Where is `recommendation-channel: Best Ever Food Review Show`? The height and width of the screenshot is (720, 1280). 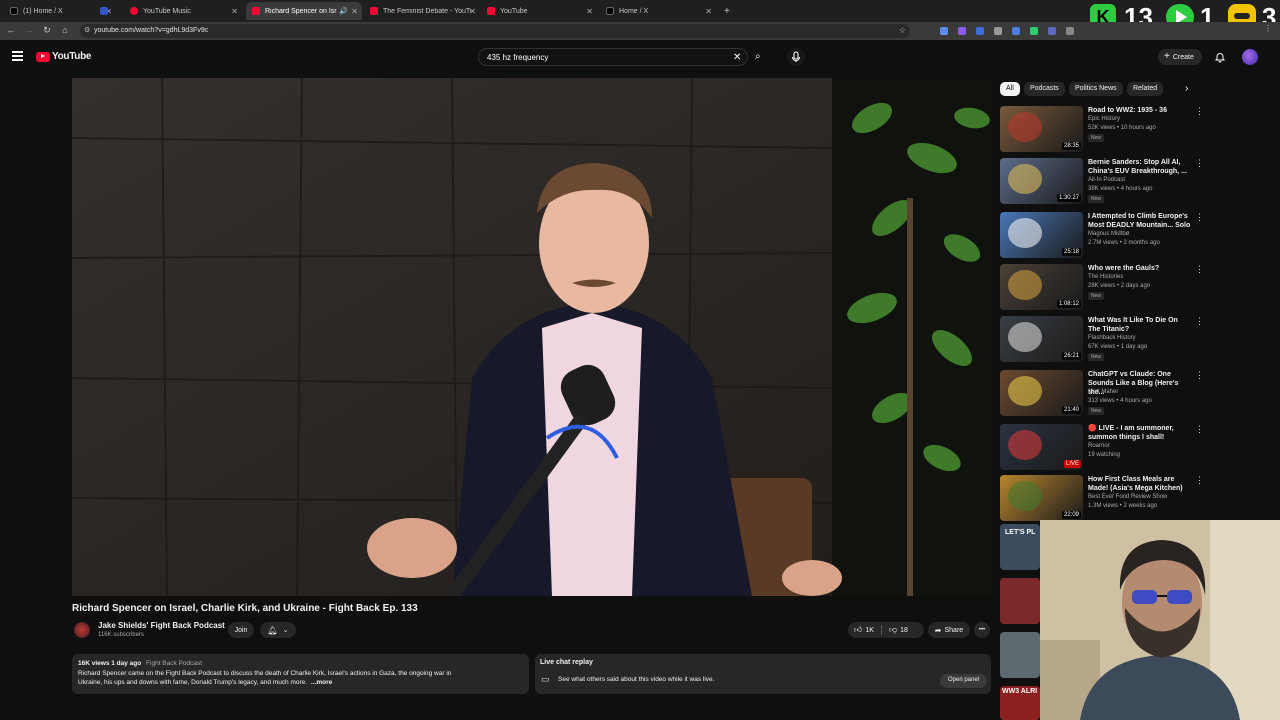
recommendation-channel: Best Ever Food Review Show is located at coordinates (1127, 497).